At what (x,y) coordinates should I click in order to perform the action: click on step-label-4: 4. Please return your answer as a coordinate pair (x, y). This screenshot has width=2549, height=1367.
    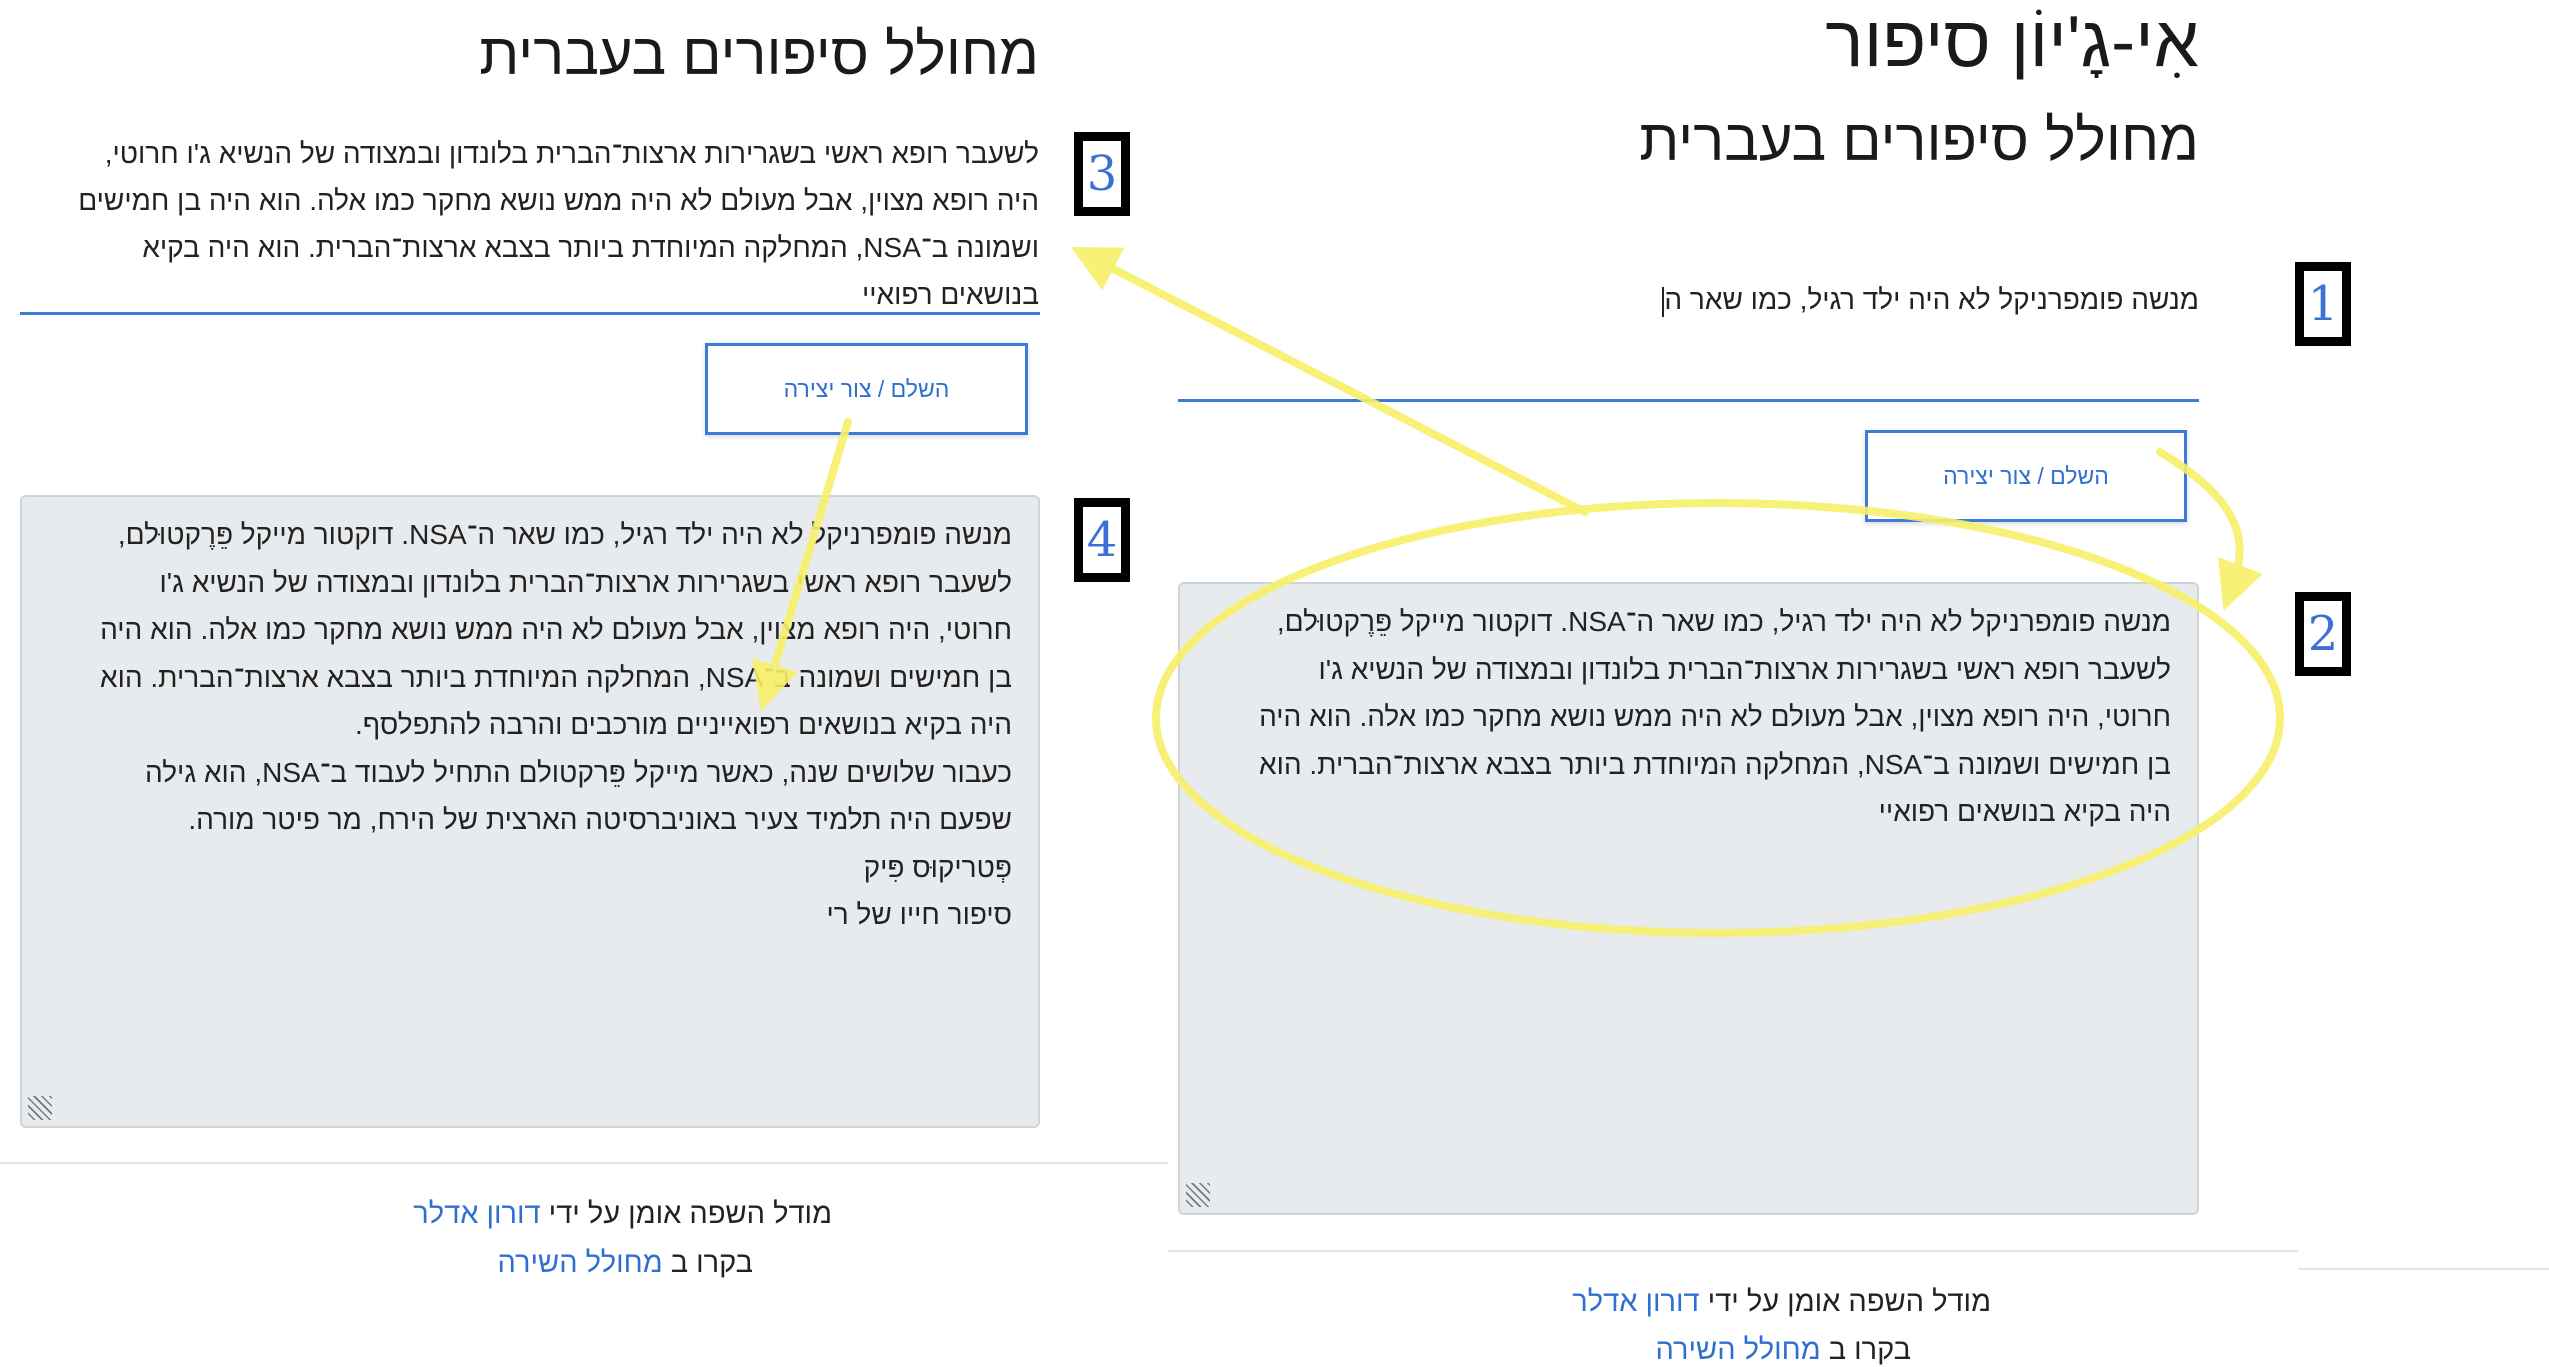
    Looking at the image, I should click on (1102, 540).